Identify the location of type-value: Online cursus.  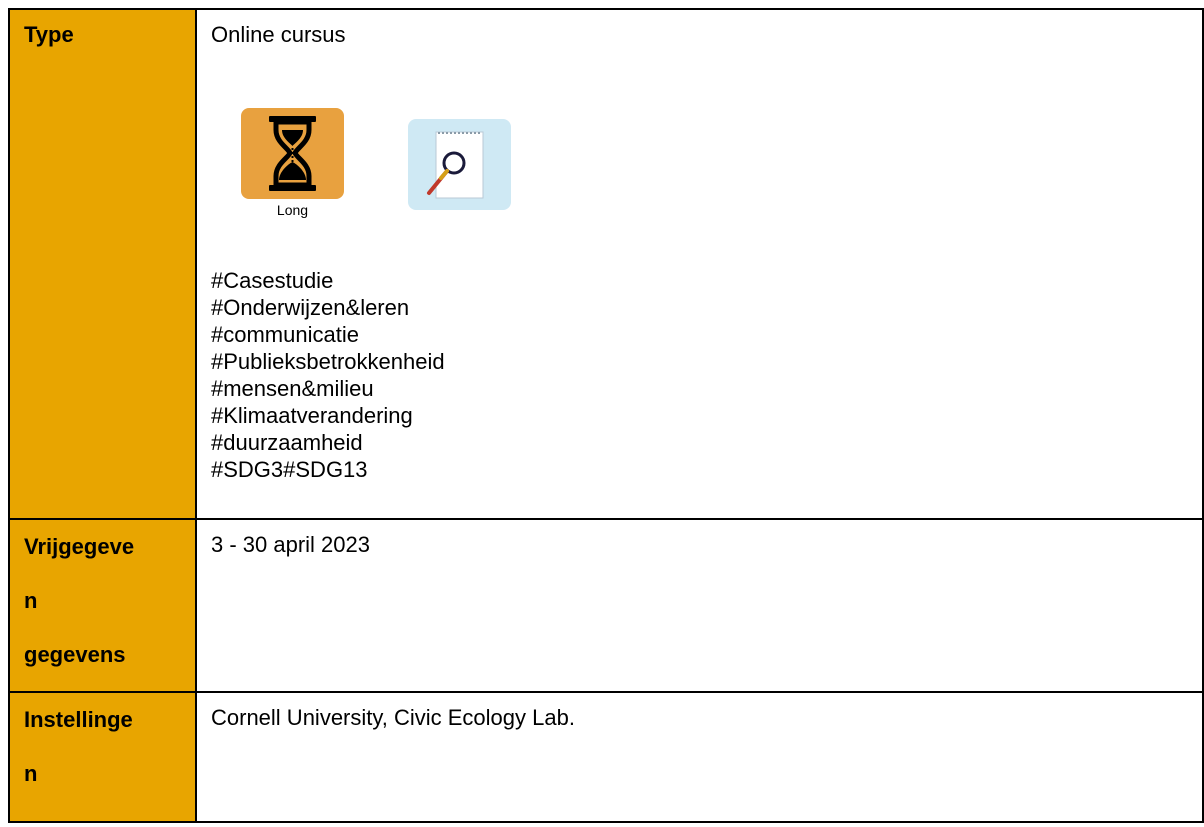
(278, 34).